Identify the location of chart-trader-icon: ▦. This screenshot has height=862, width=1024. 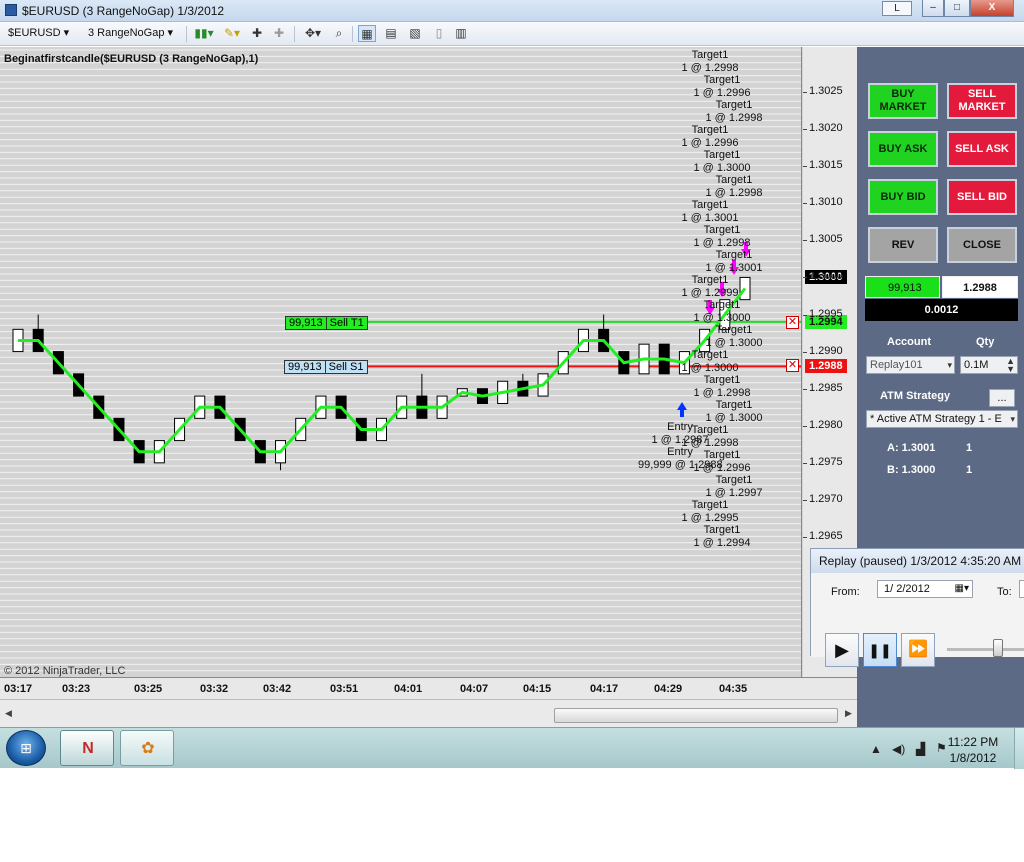
(367, 33).